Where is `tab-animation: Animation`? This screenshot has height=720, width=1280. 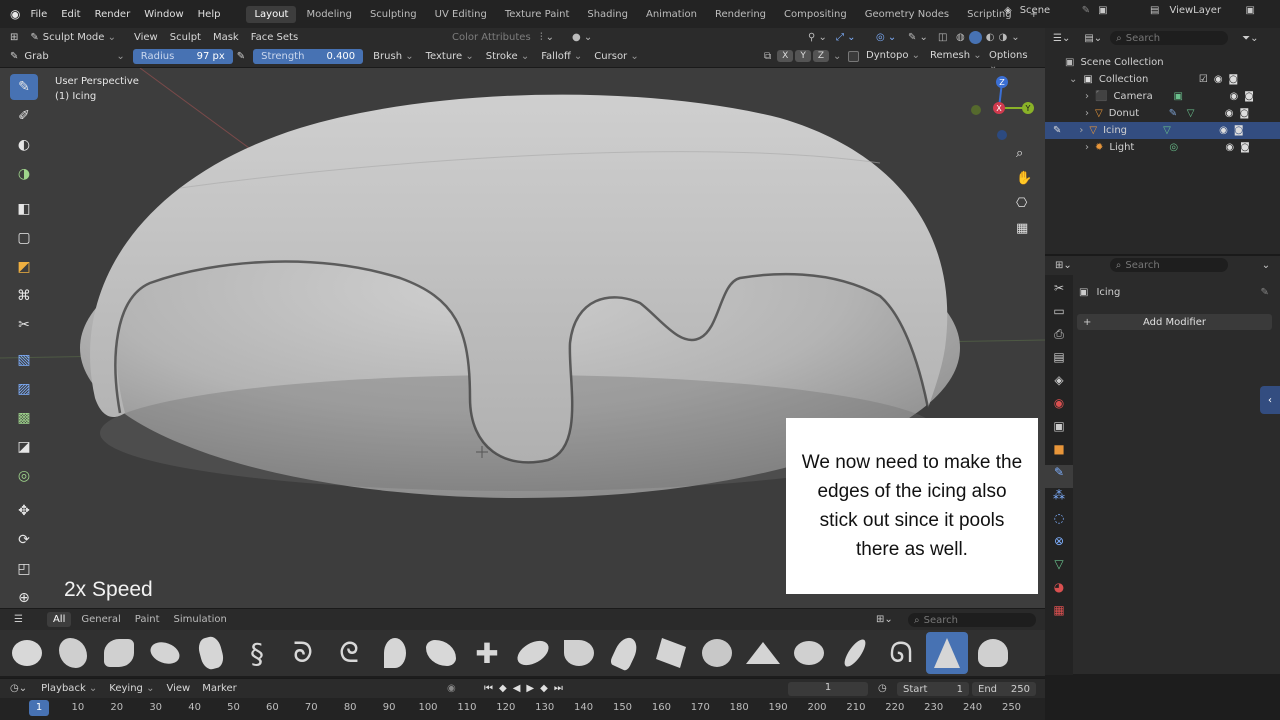
tab-animation: Animation is located at coordinates (671, 14).